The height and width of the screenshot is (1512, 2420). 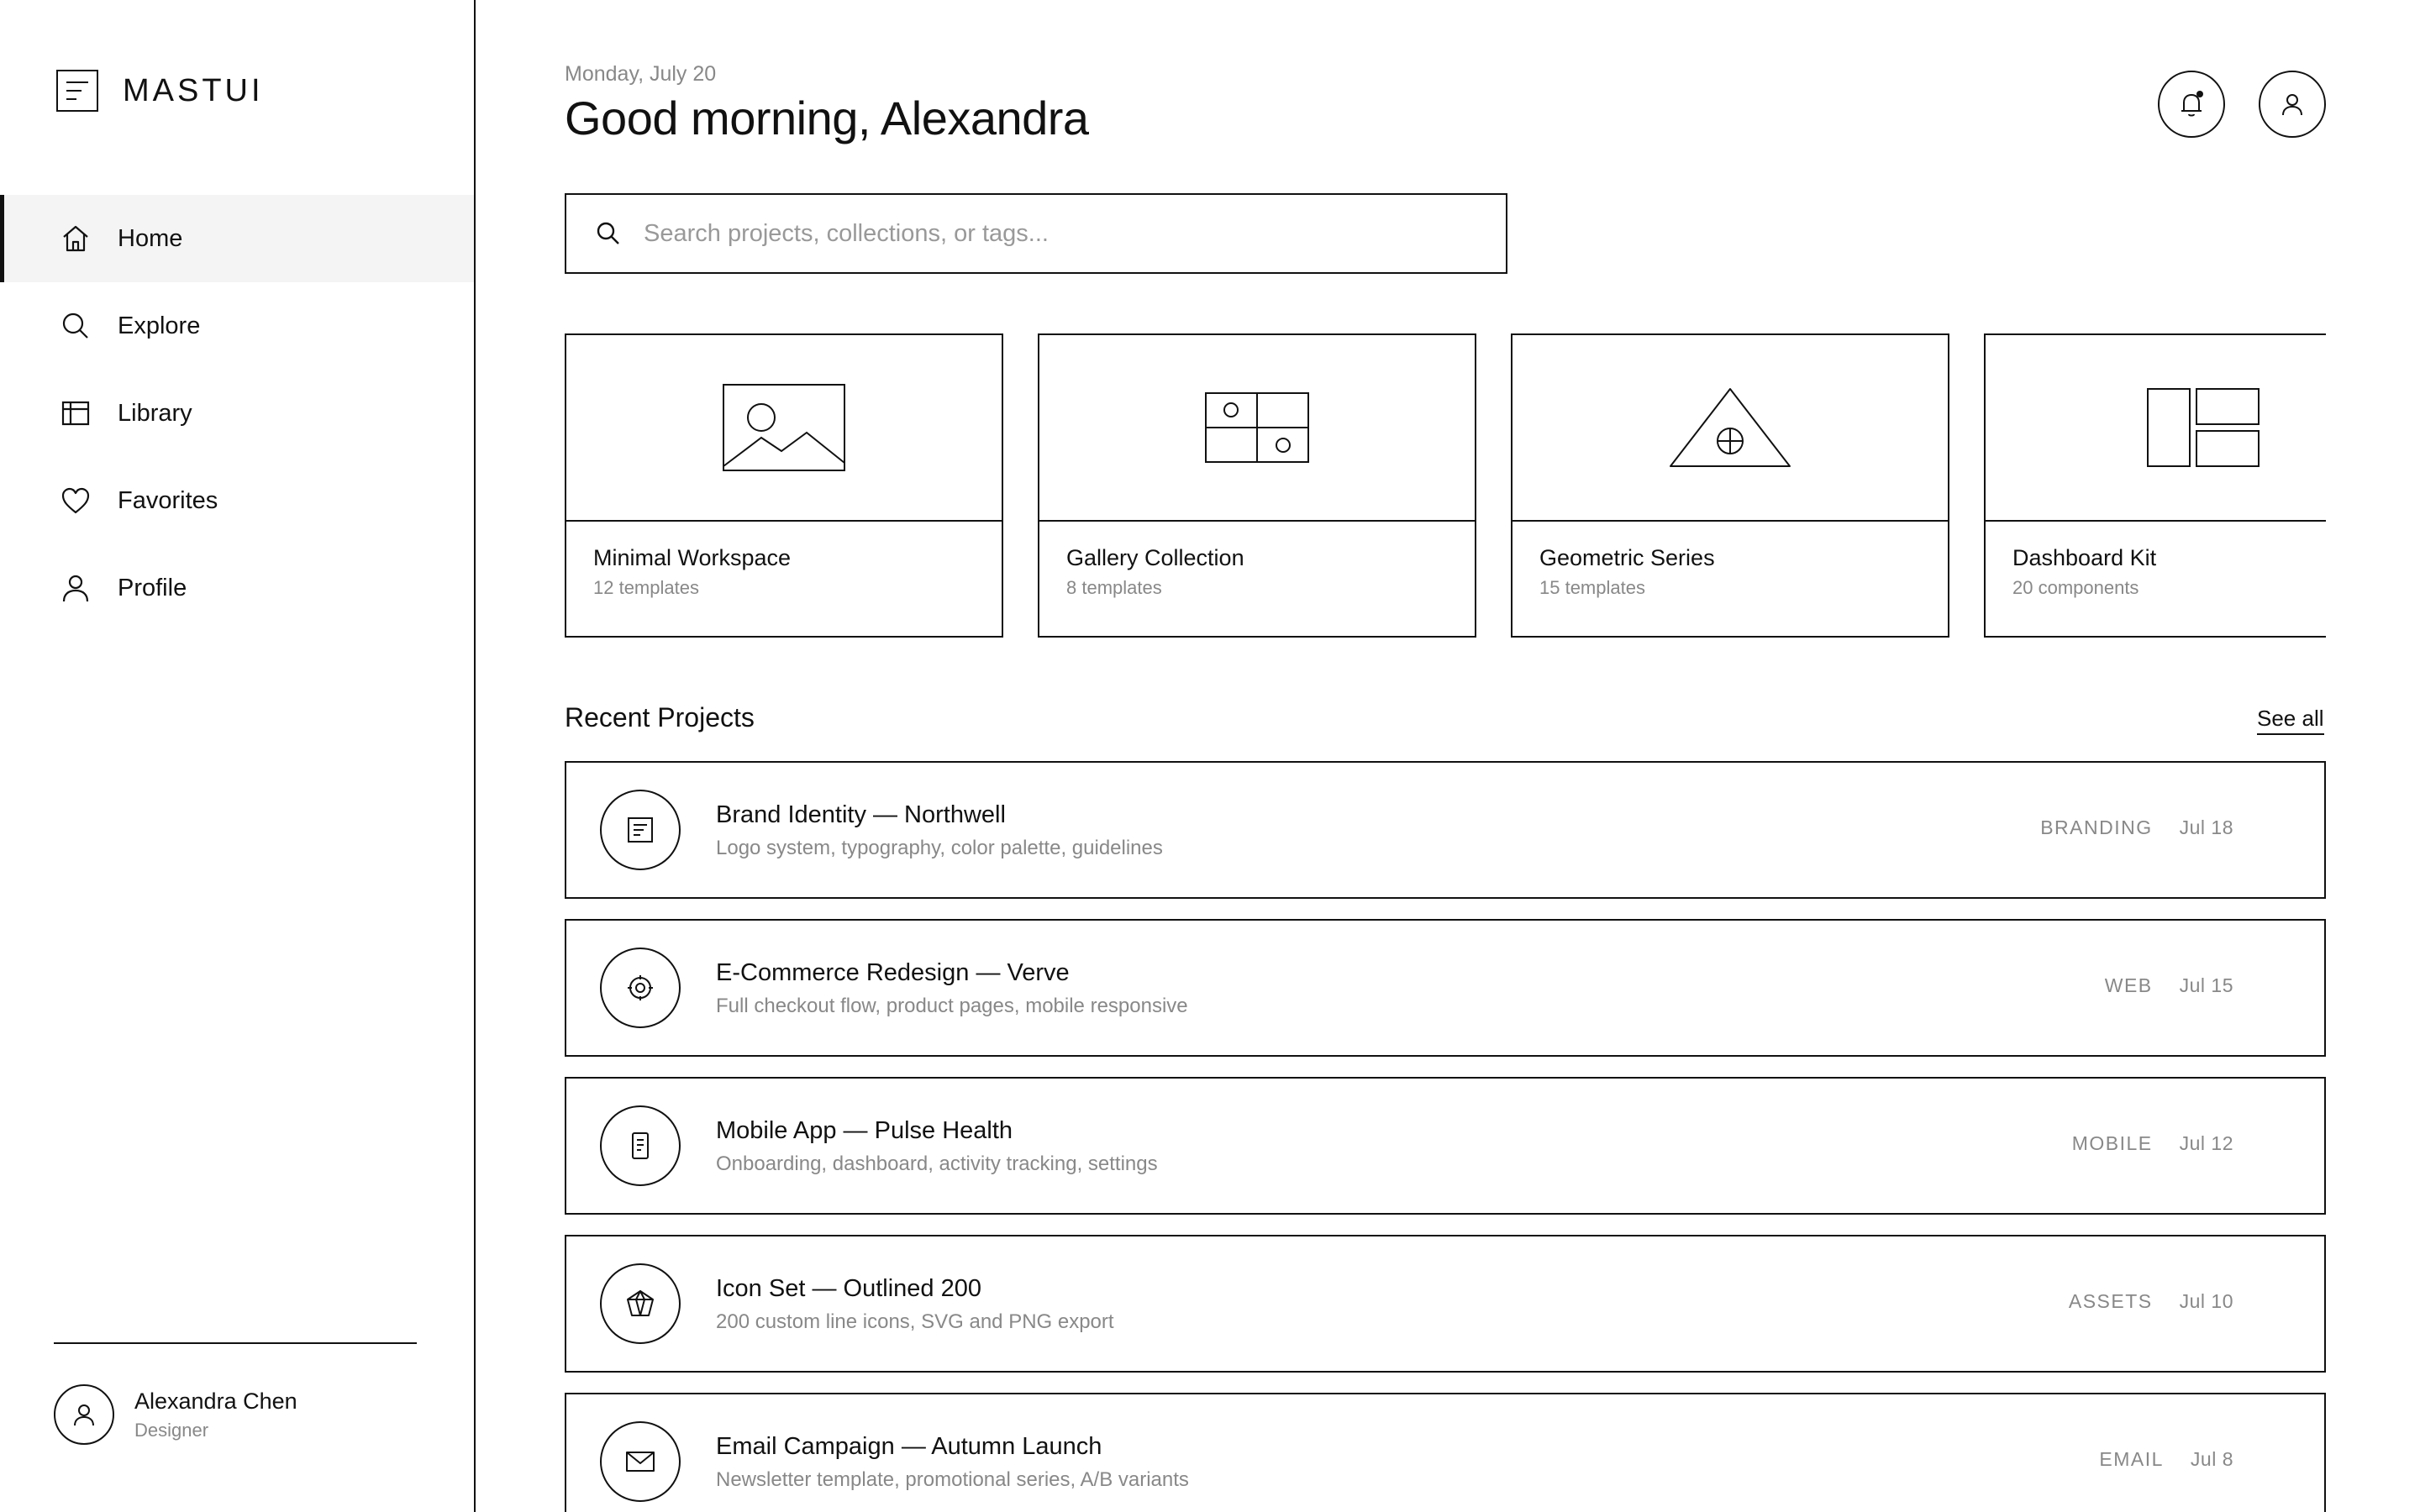 I want to click on sidebar-item-library: Library, so click(x=237, y=413).